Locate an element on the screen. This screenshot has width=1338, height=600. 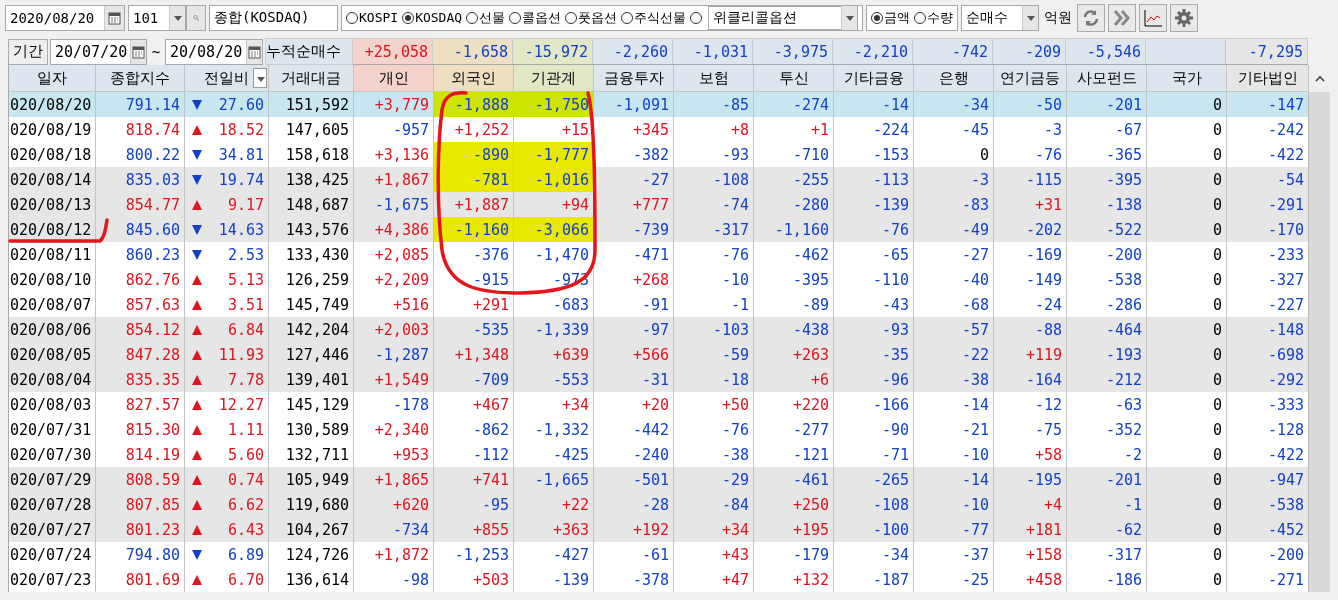
column-header: 금융투자 is located at coordinates (634, 78).